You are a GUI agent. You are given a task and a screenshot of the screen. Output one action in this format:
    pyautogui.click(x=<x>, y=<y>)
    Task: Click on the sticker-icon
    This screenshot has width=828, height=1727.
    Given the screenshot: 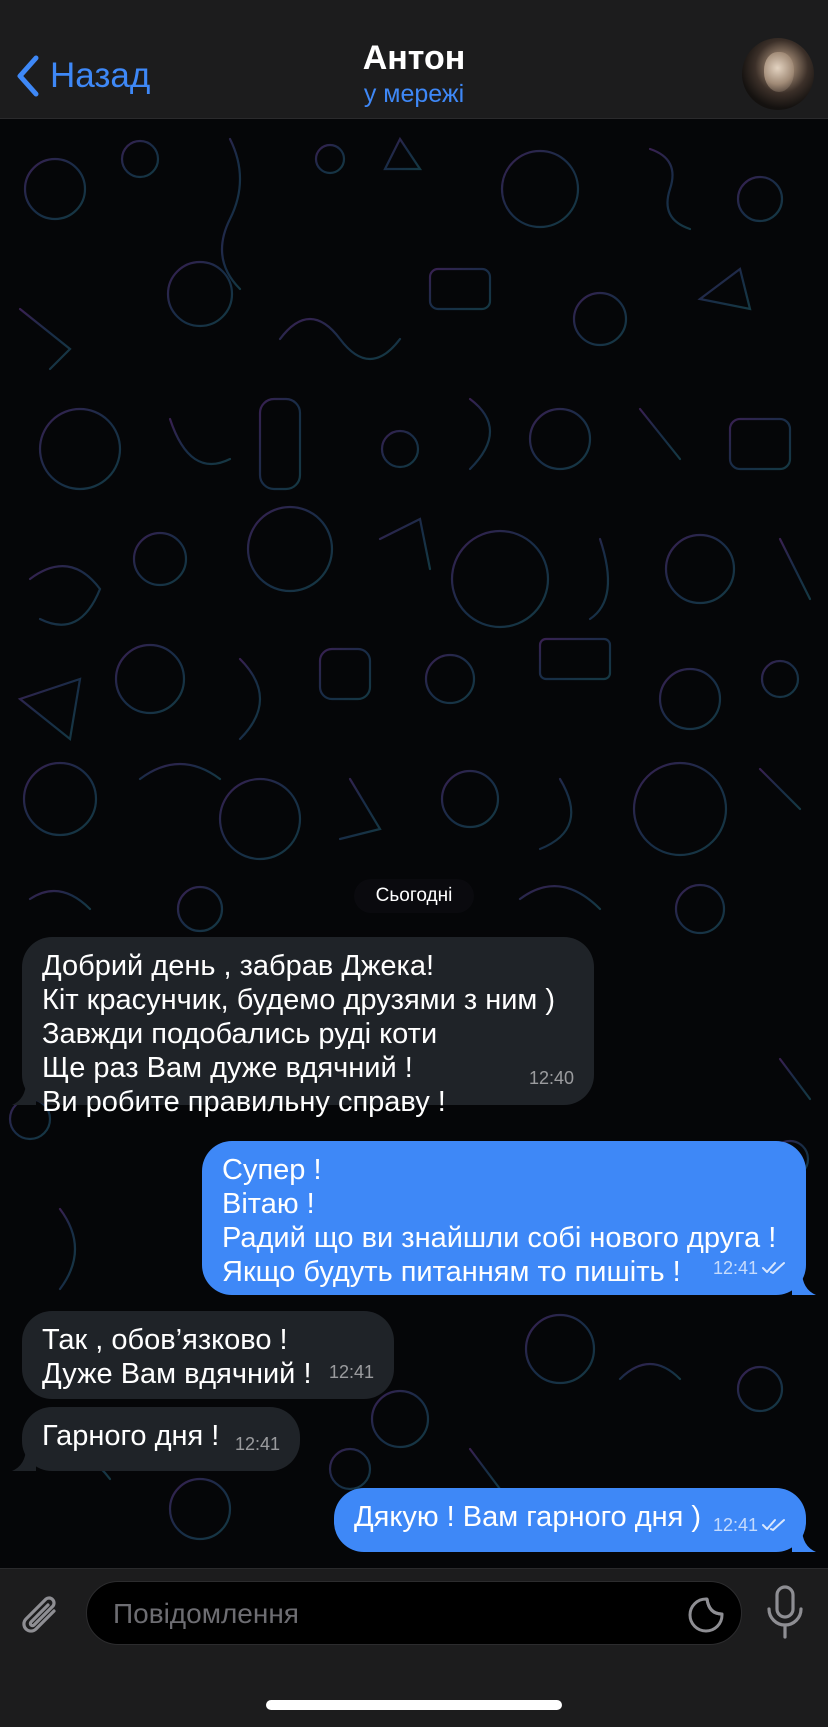 What is the action you would take?
    pyautogui.click(x=706, y=1615)
    